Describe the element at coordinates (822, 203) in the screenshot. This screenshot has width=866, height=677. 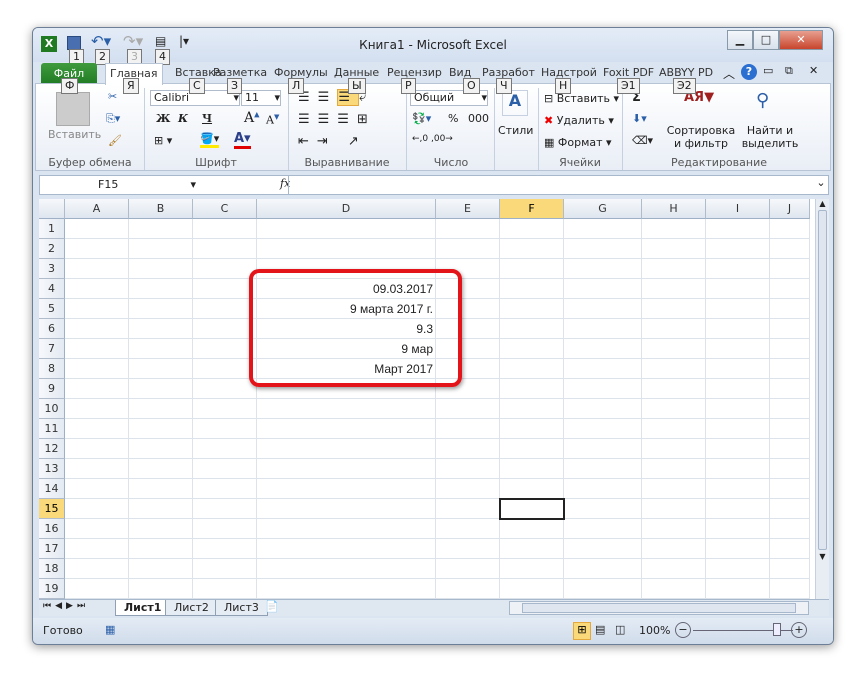
I see `scroll-up-icon: ▲` at that location.